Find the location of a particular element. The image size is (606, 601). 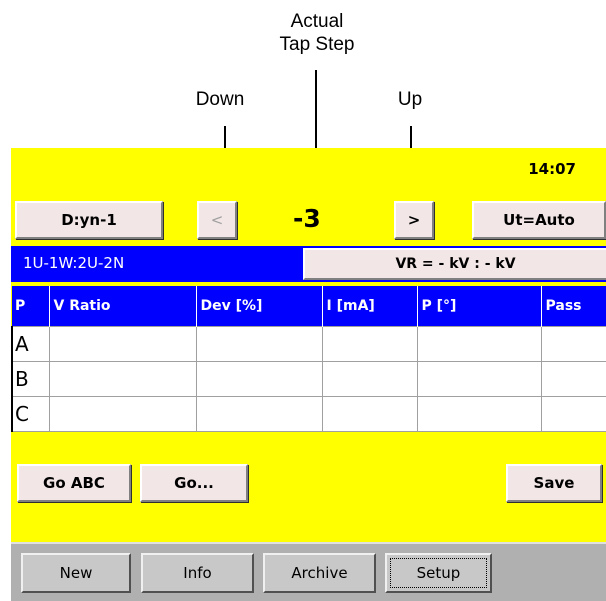

tap-up-button: > is located at coordinates (414, 220).